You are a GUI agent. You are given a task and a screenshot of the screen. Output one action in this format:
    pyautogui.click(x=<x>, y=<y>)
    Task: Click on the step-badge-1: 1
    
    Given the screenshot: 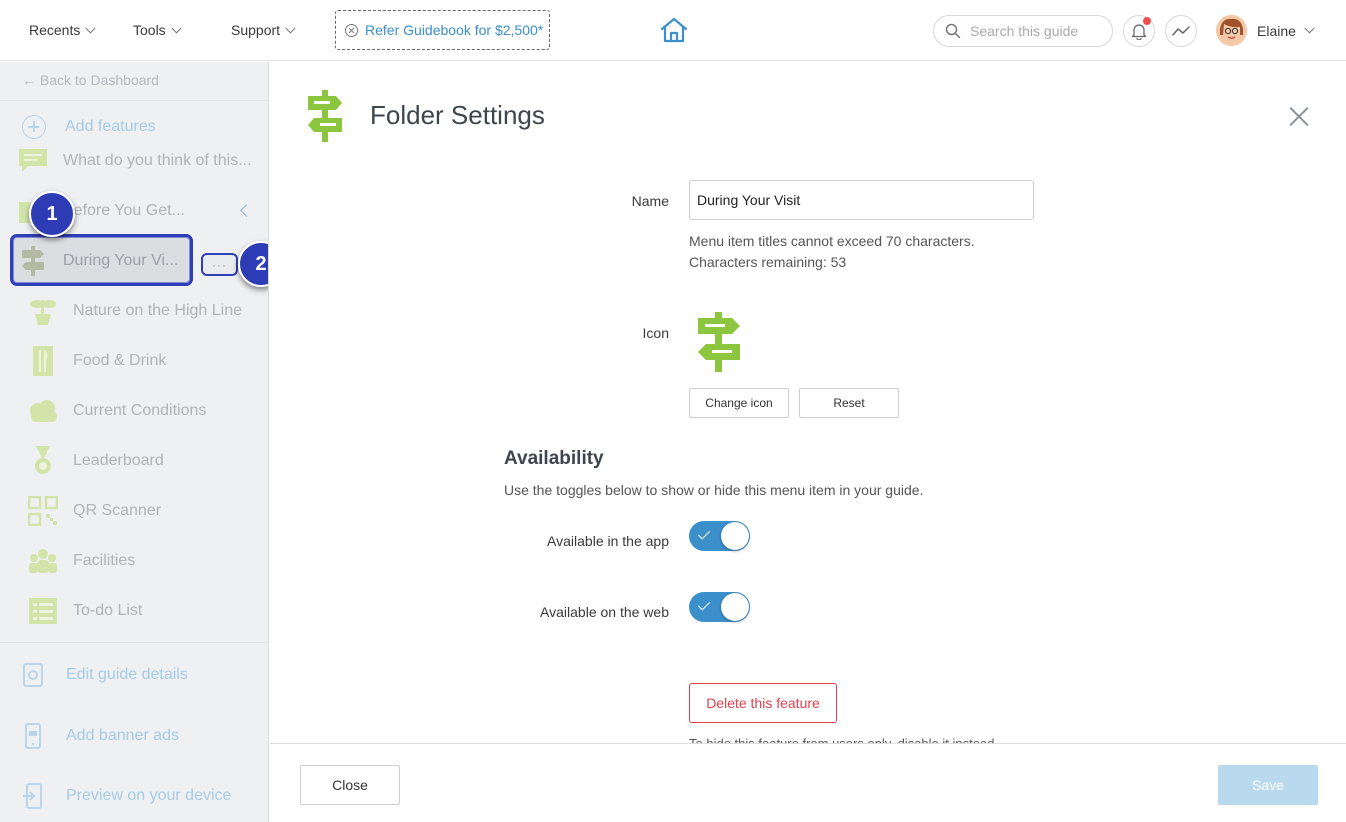 What is the action you would take?
    pyautogui.click(x=52, y=214)
    